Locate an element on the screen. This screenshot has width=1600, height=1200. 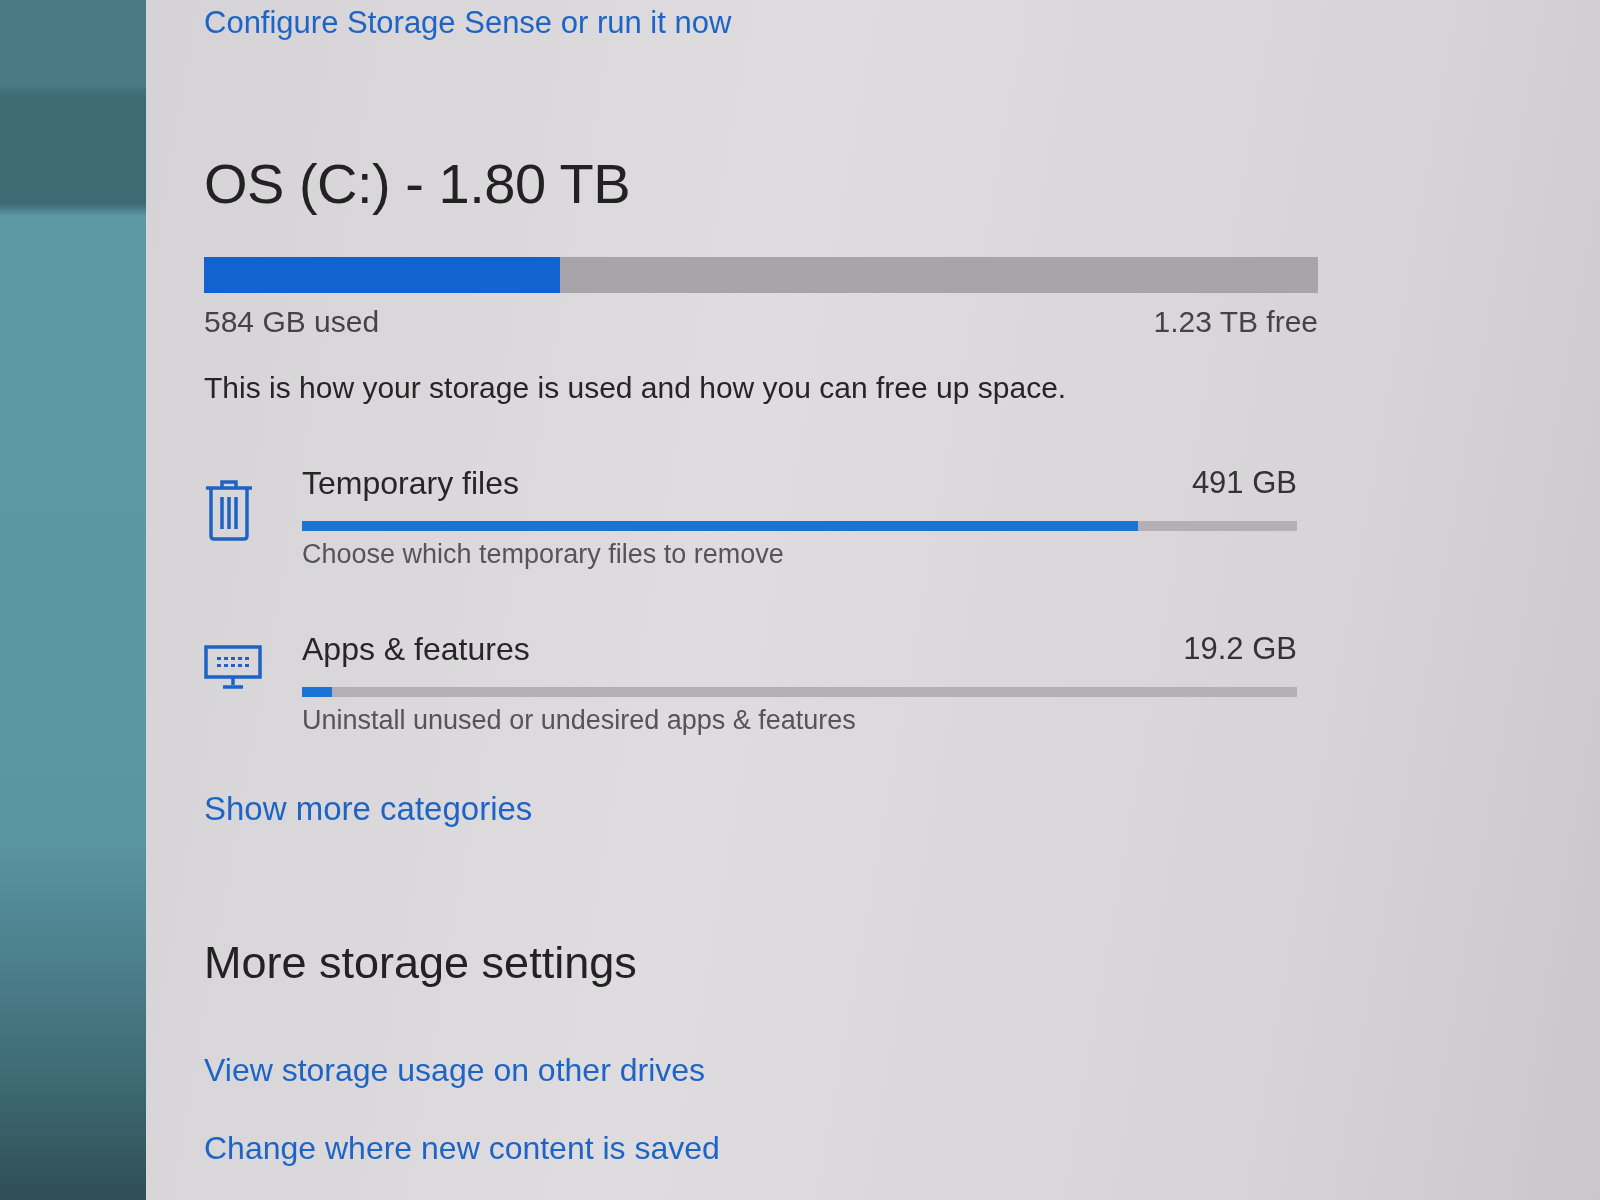
show-more-link: Show more categories is located at coordinates (368, 809).